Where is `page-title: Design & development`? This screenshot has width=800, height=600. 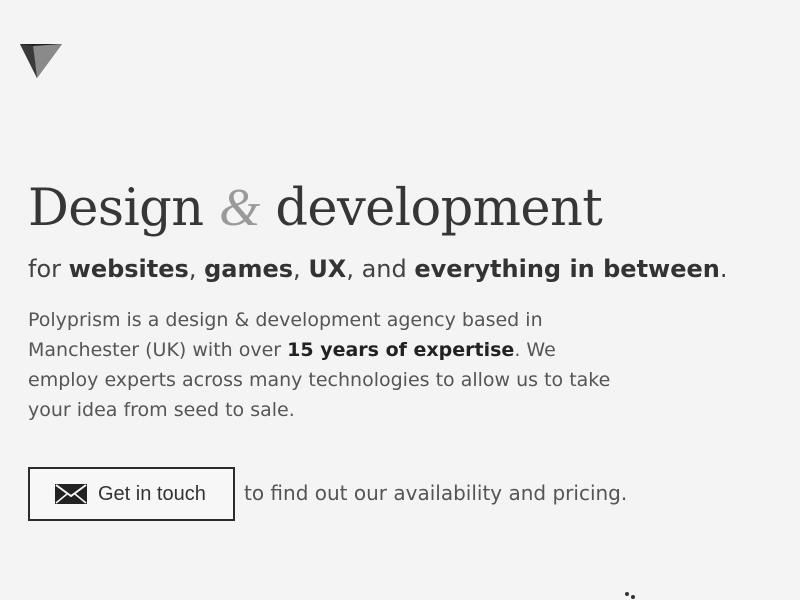
page-title: Design & development is located at coordinates (398, 208).